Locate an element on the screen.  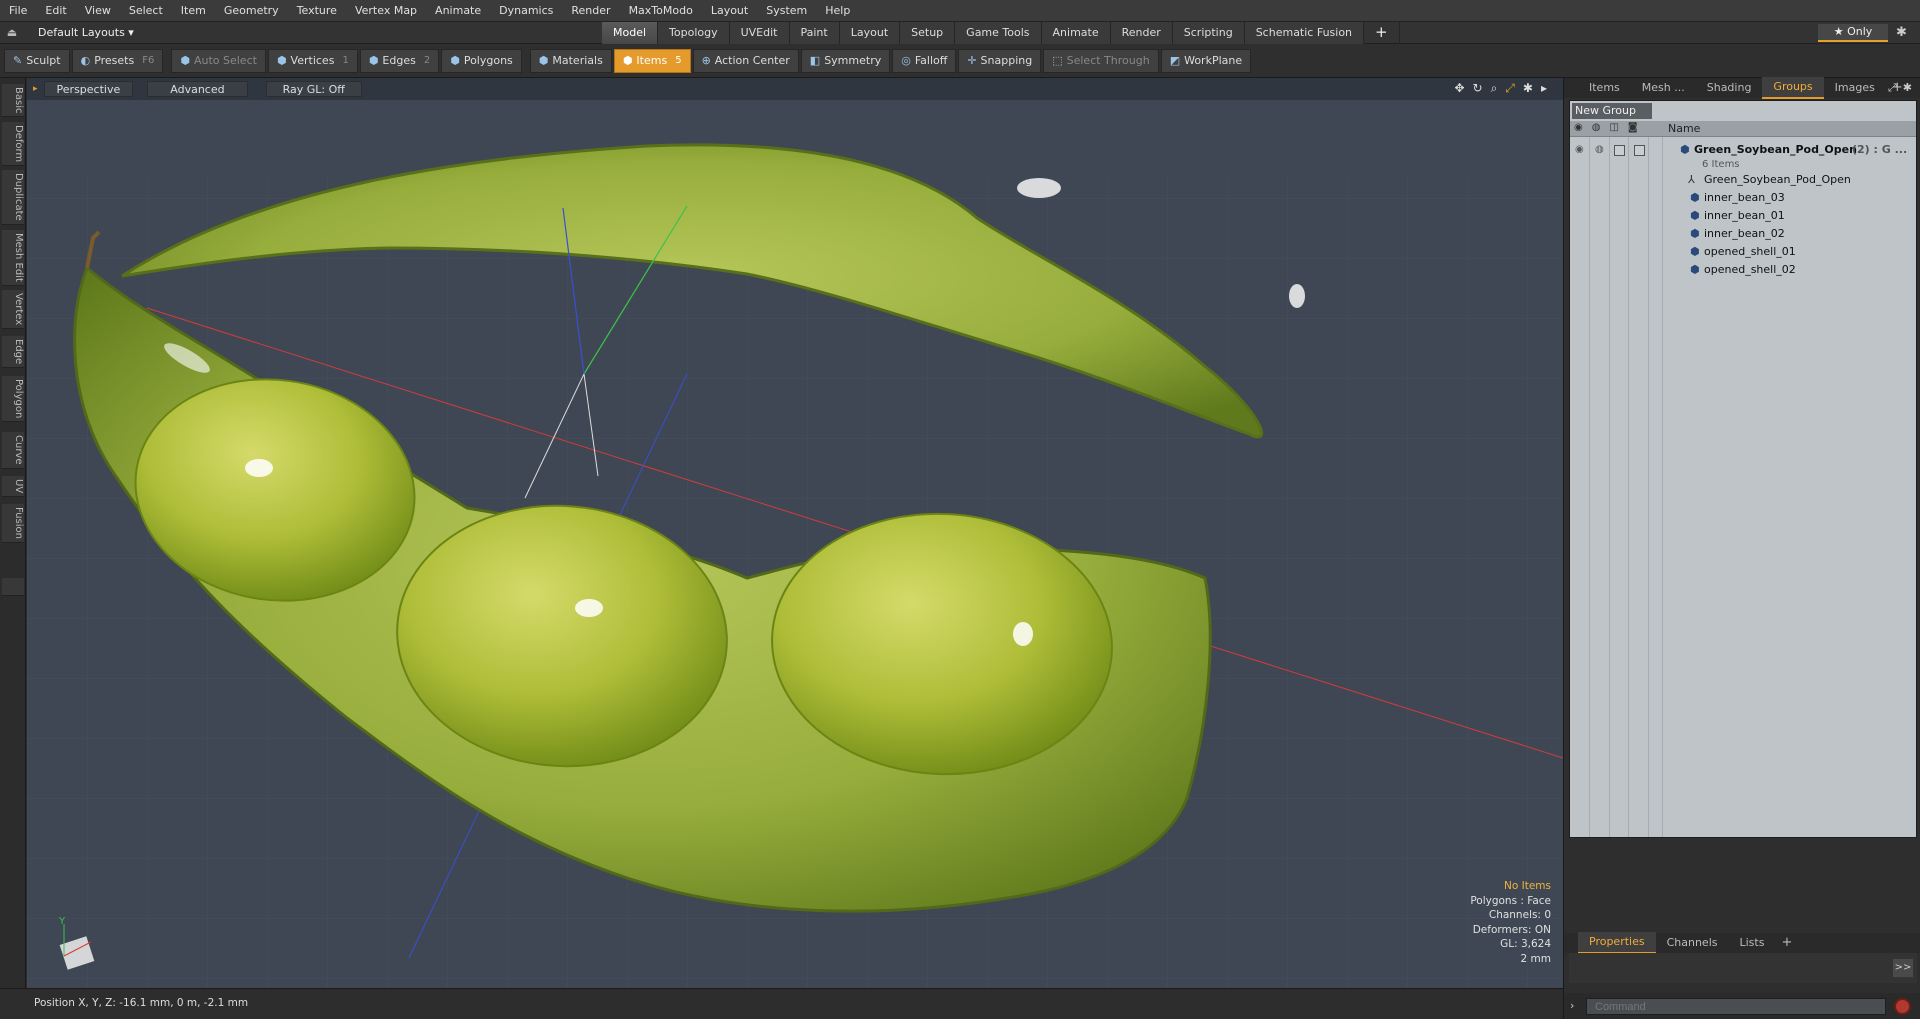
snapping-button: ✛ Snapping is located at coordinates (1000, 60).